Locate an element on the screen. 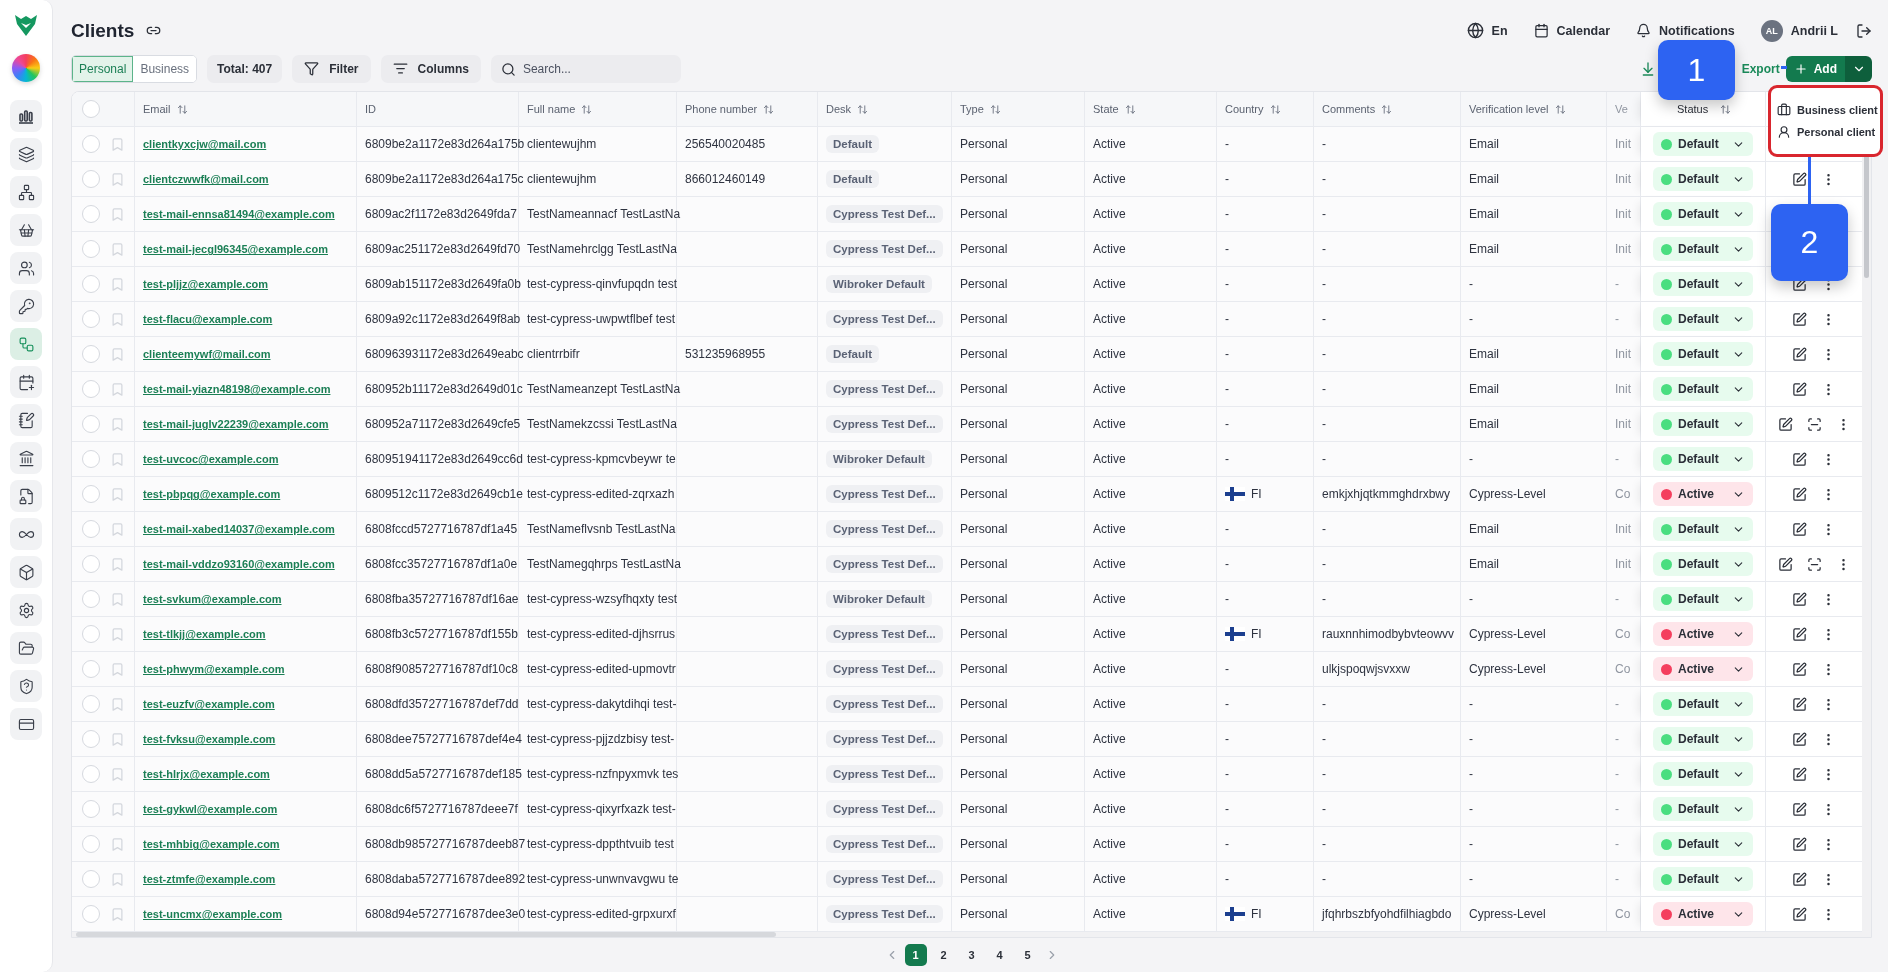 The height and width of the screenshot is (972, 1888). filter-button: Filter is located at coordinates (331, 68).